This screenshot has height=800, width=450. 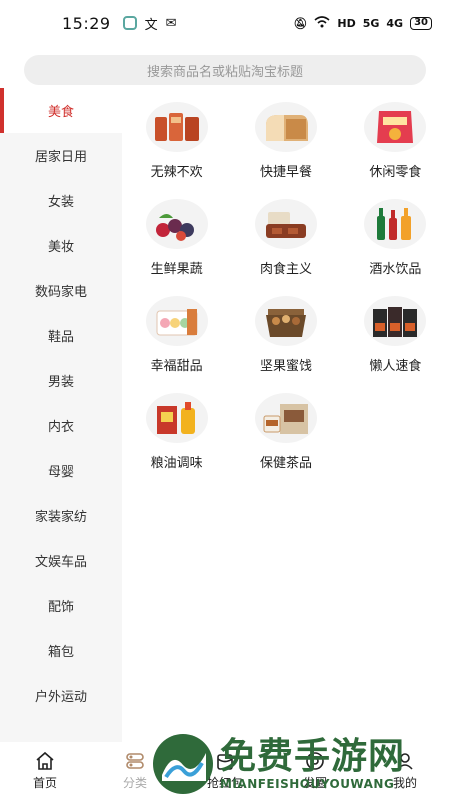 I want to click on bread-icon, so click(x=285, y=127).